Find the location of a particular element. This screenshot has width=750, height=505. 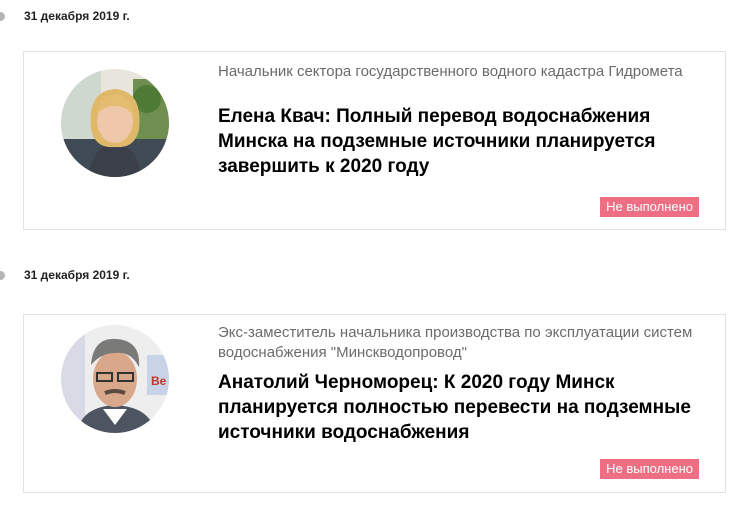

avatar is located at coordinates (115, 123).